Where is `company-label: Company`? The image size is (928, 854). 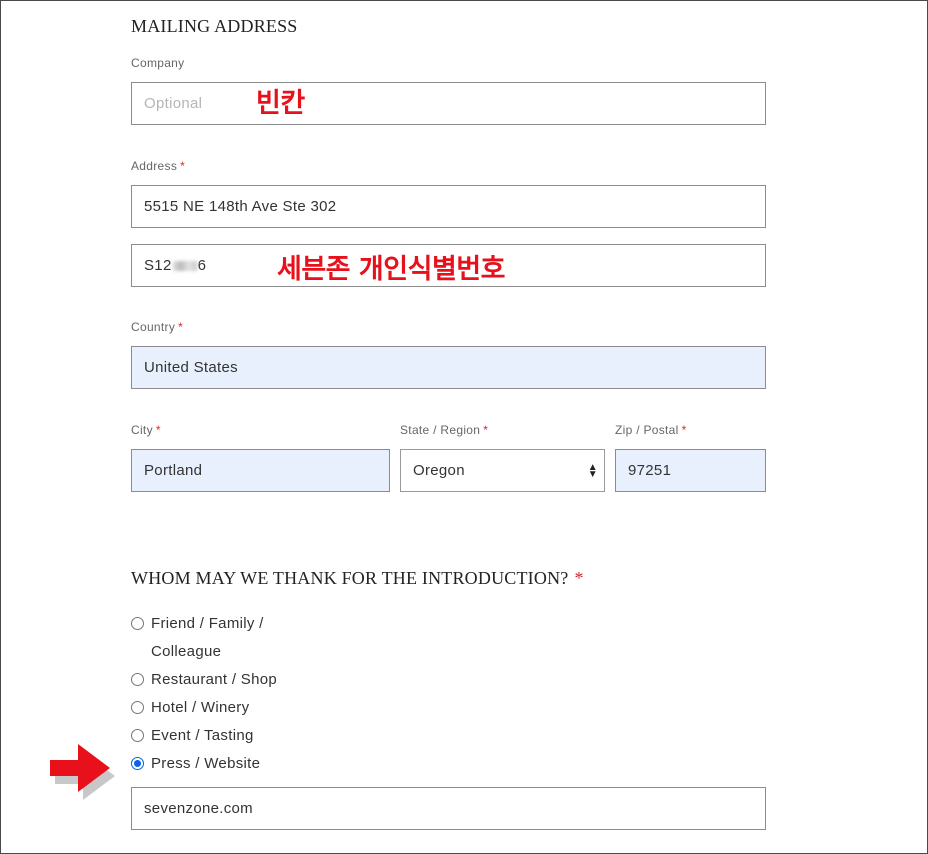 company-label: Company is located at coordinates (157, 63).